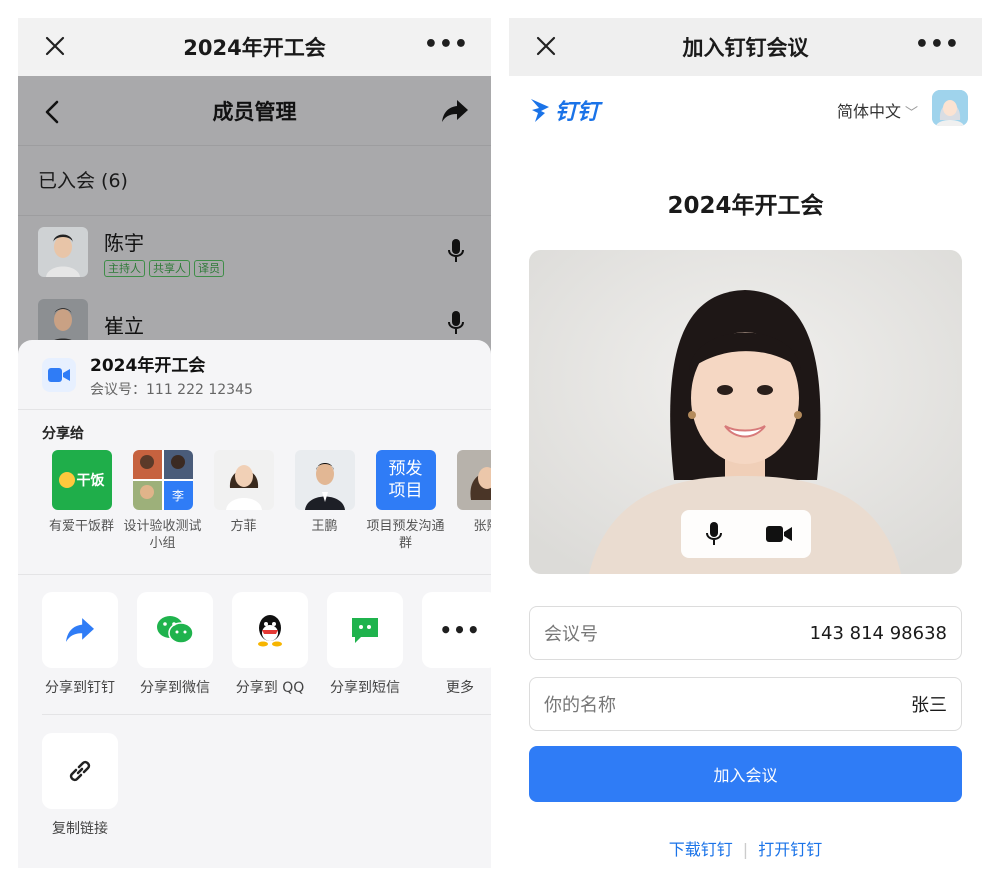  I want to click on share-actions: 分享到钉钉 分享到微信 分享到 QQ 分享到短信 ••• 更多, so click(266, 645).